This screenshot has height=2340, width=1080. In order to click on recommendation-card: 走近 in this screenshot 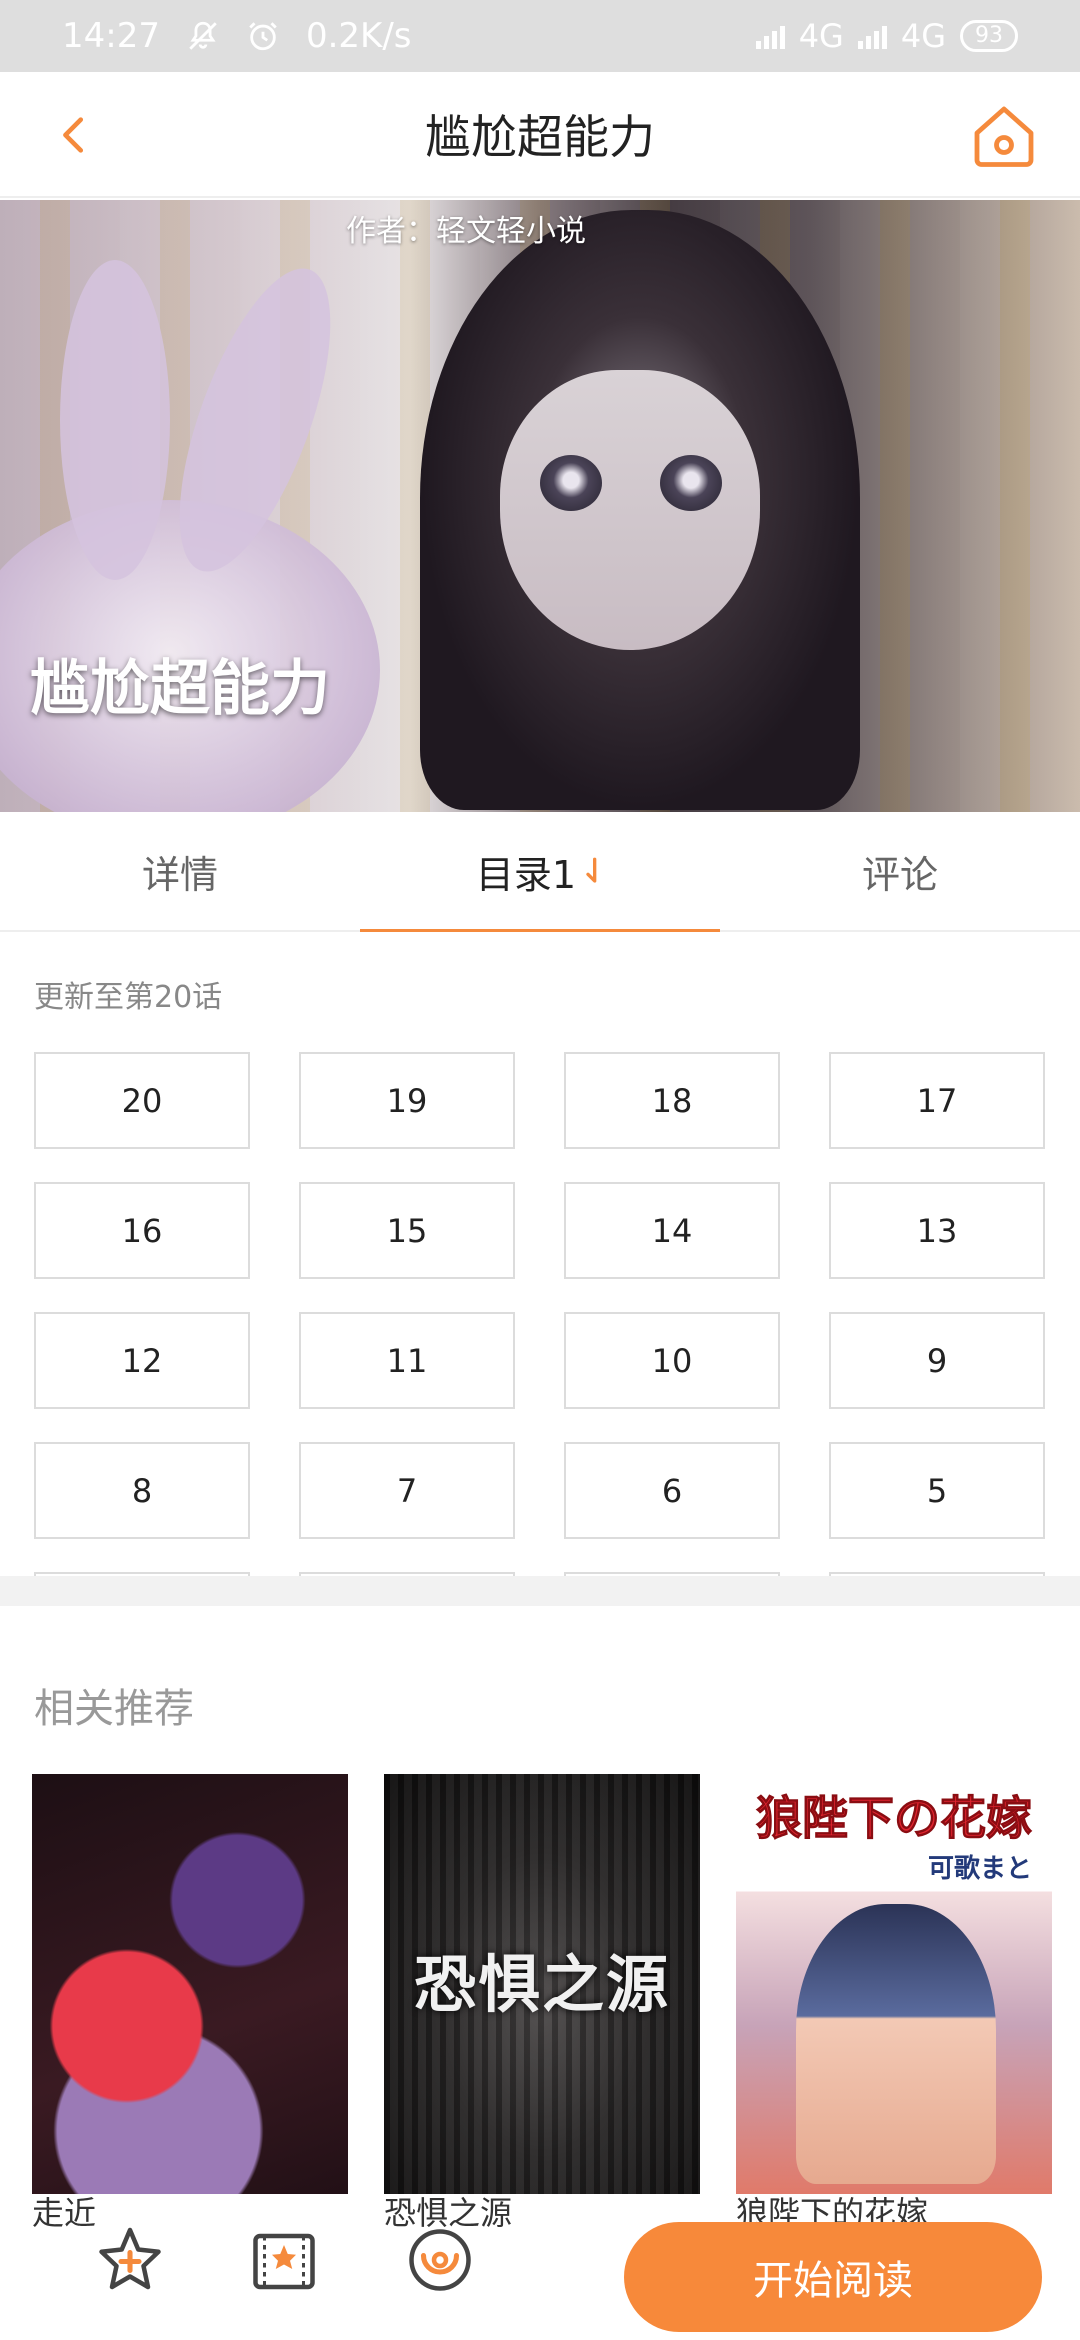, I will do `click(190, 2003)`.